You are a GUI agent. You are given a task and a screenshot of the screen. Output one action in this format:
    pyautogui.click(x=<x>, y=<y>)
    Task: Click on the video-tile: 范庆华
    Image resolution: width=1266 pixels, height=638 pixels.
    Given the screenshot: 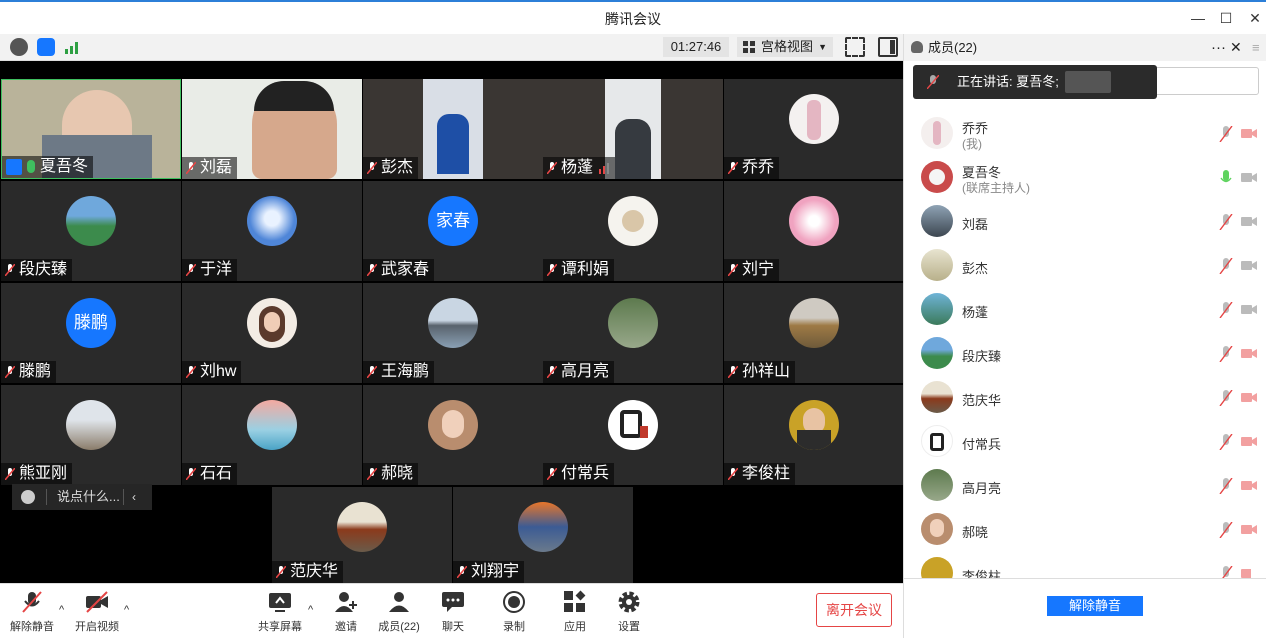 What is the action you would take?
    pyautogui.click(x=362, y=535)
    